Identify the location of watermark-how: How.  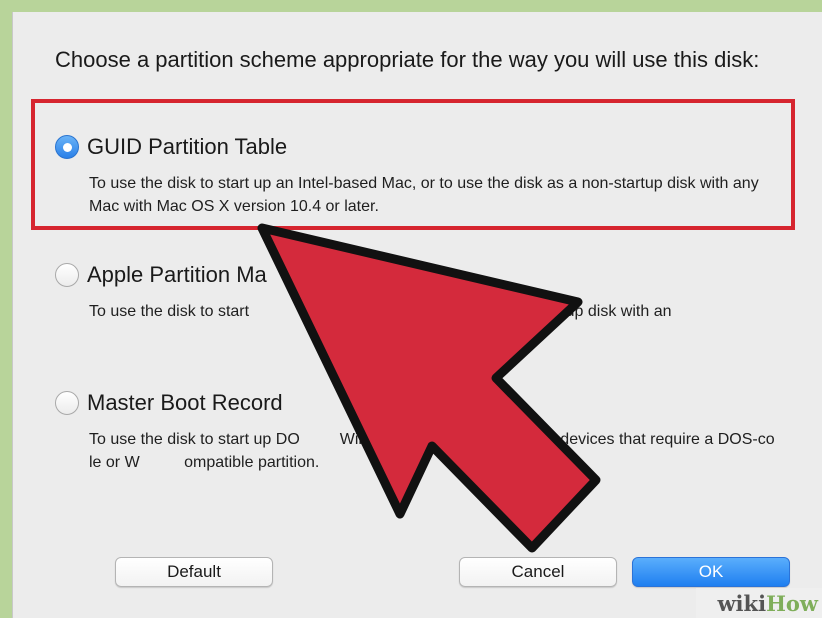
(792, 603).